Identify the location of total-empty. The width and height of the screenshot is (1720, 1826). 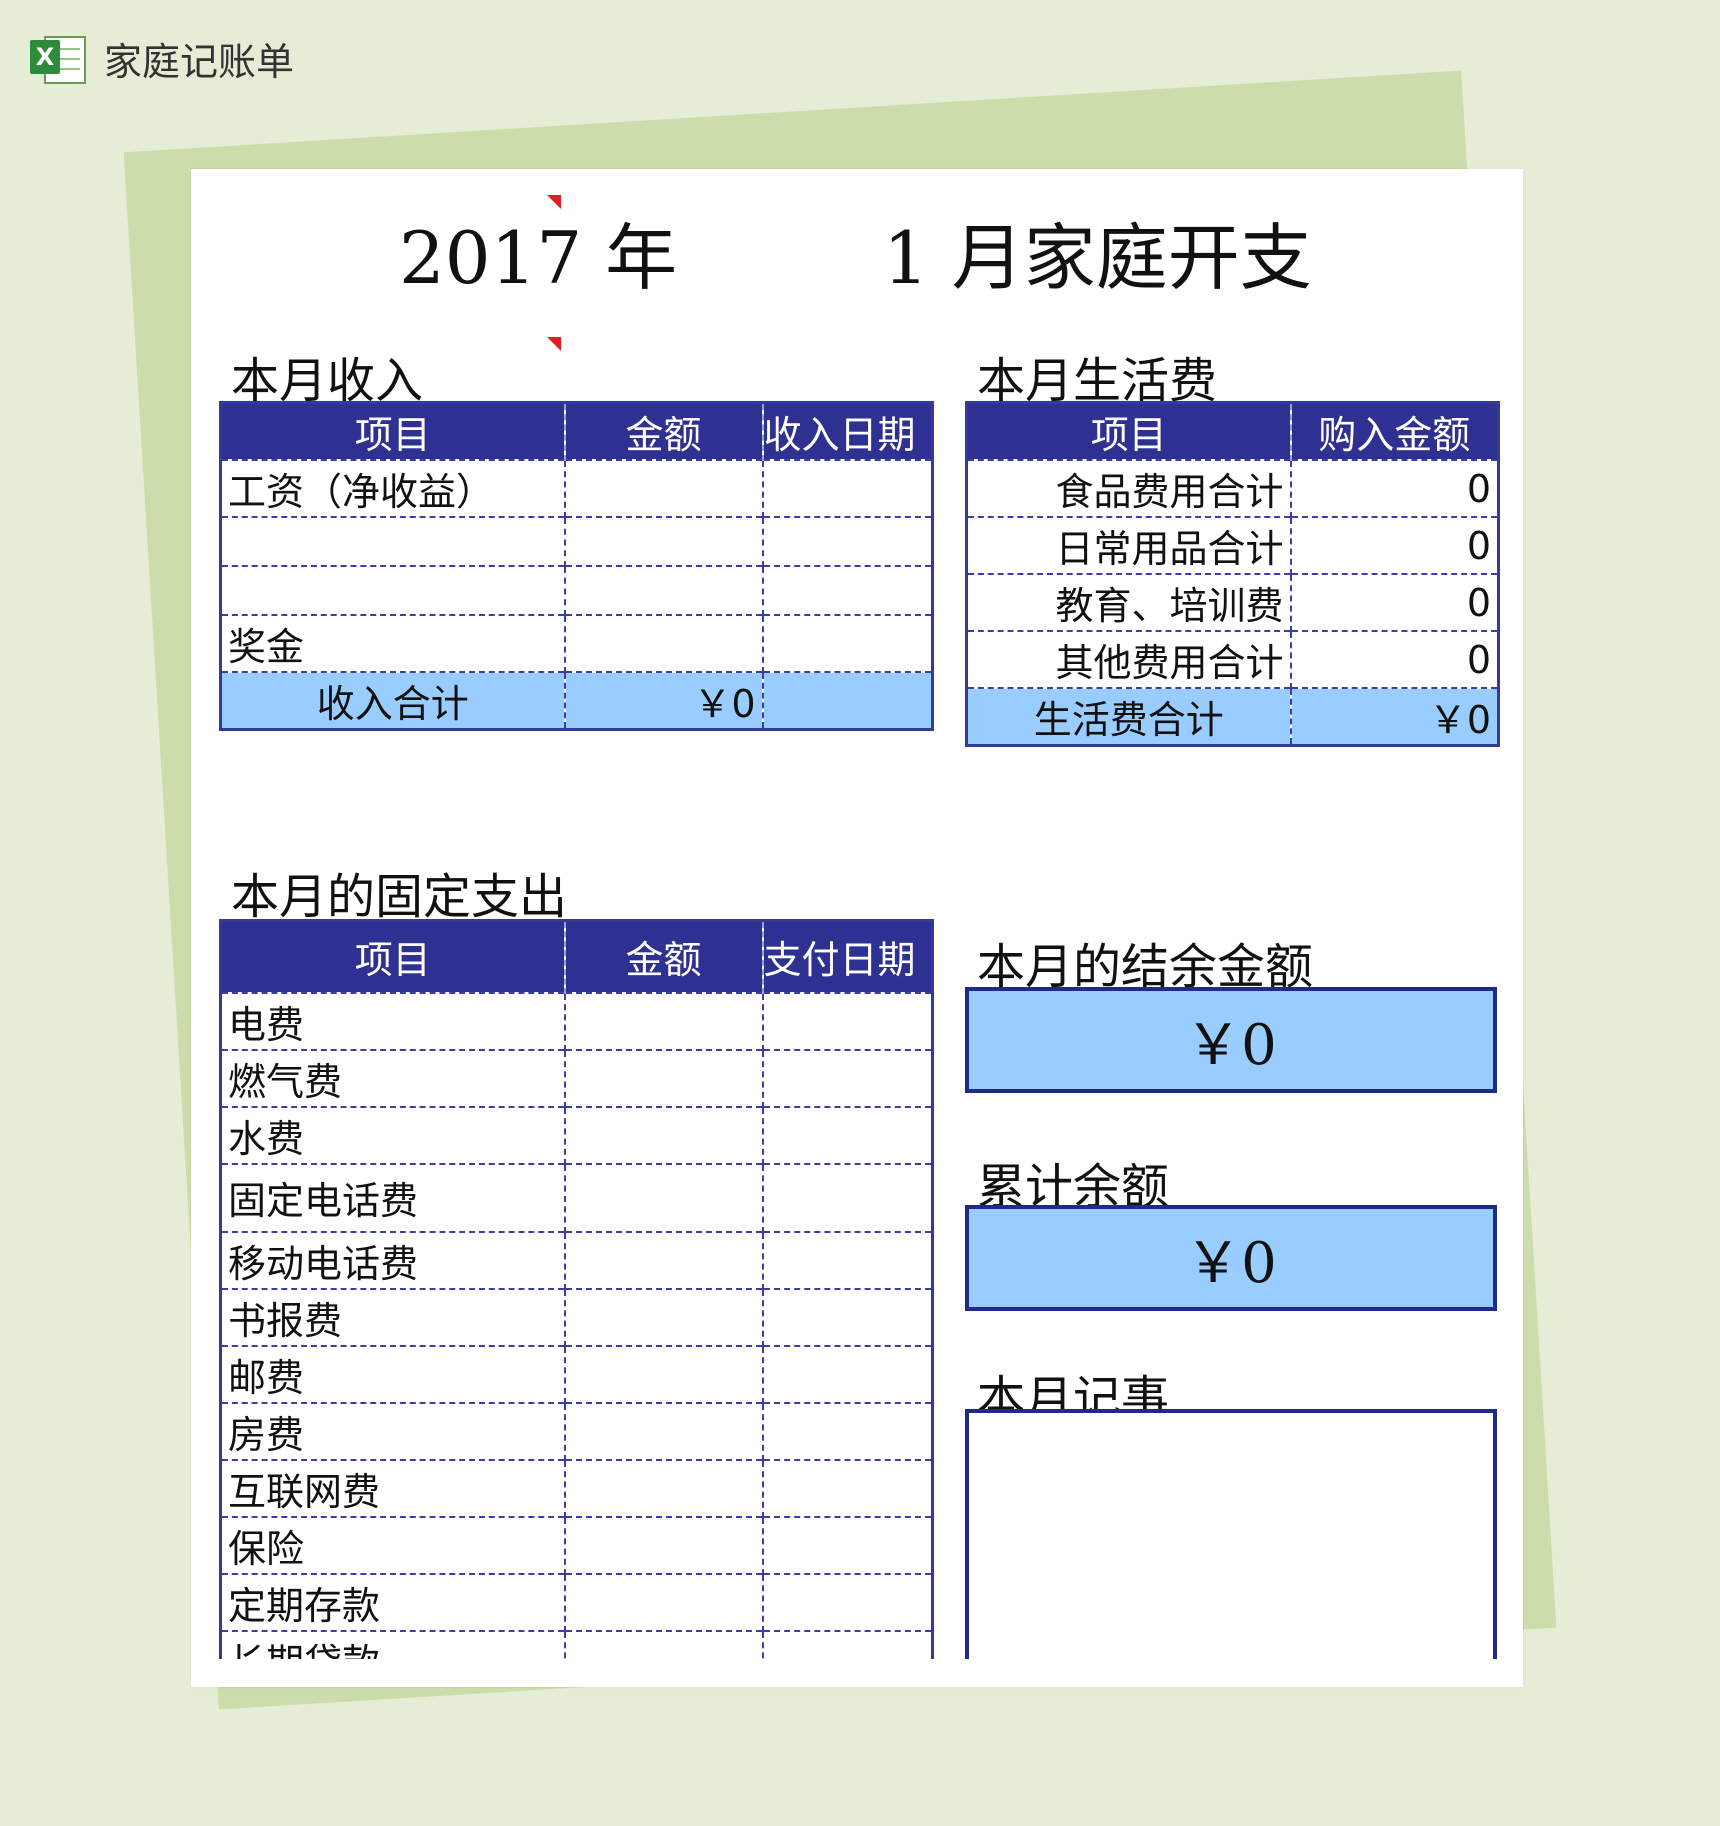
(847, 700).